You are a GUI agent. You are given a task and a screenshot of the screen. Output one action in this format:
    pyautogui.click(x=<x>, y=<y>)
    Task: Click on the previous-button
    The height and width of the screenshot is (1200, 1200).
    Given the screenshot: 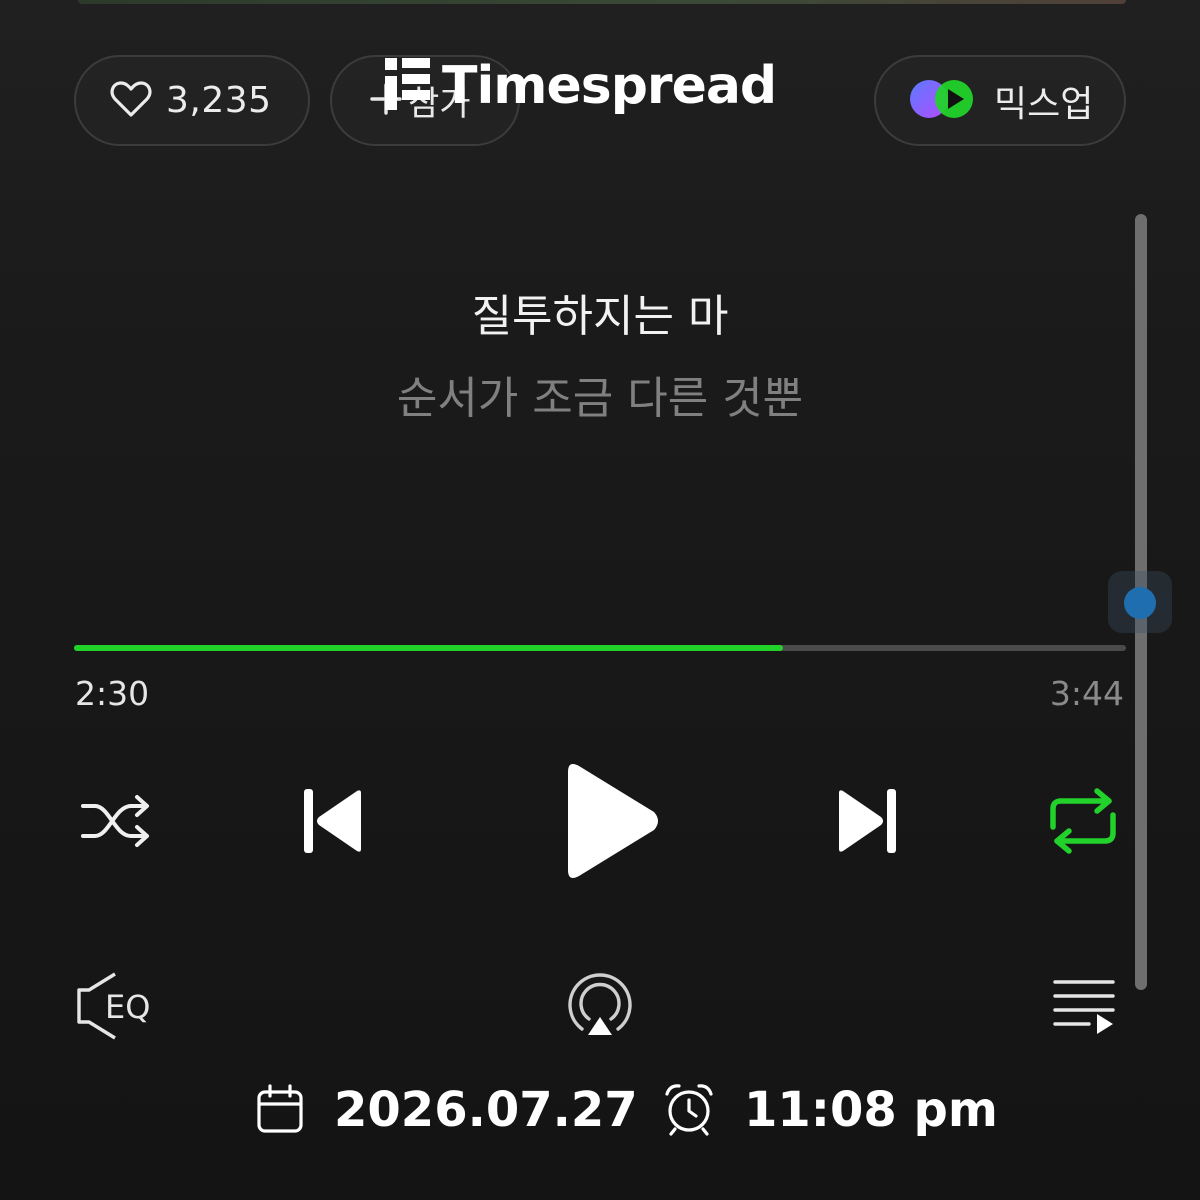 What is the action you would take?
    pyautogui.click(x=332, y=821)
    